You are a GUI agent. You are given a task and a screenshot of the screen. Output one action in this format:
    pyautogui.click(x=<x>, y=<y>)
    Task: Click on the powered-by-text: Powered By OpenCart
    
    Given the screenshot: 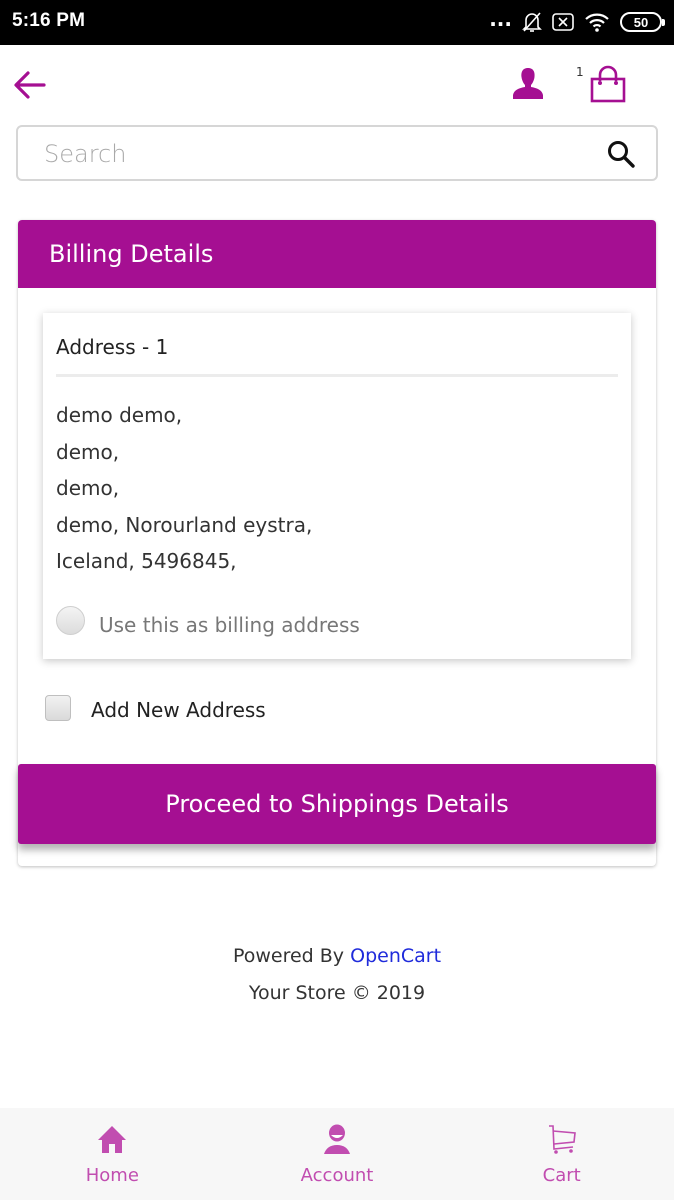 What is the action you would take?
    pyautogui.click(x=337, y=956)
    